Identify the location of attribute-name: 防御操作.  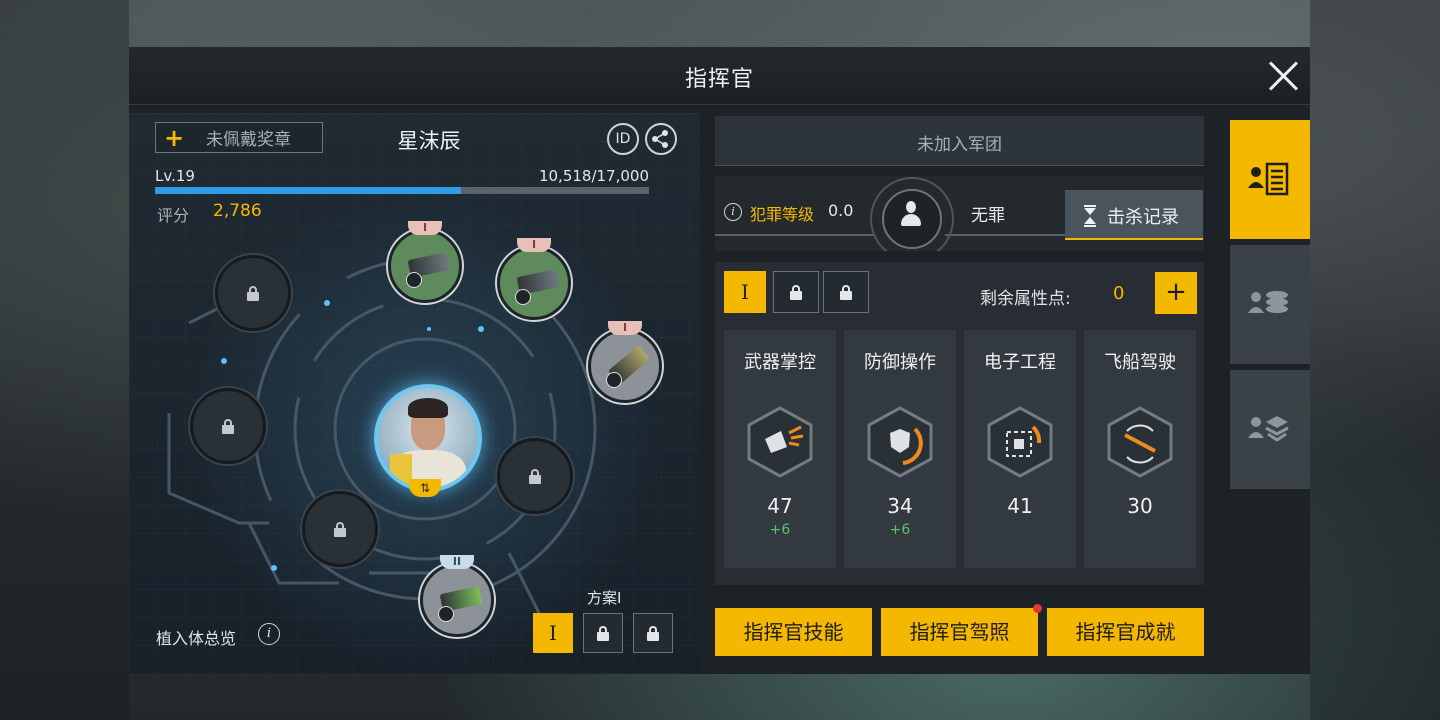
(900, 362).